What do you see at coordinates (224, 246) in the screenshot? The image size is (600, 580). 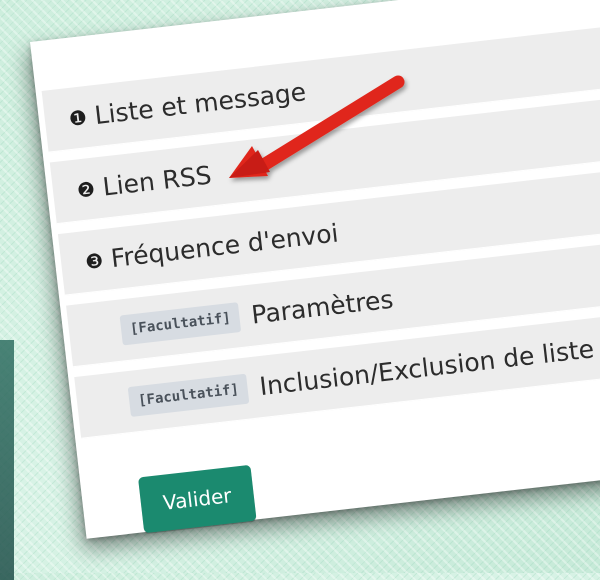 I see `step-label: Fréquence d'envoi` at bounding box center [224, 246].